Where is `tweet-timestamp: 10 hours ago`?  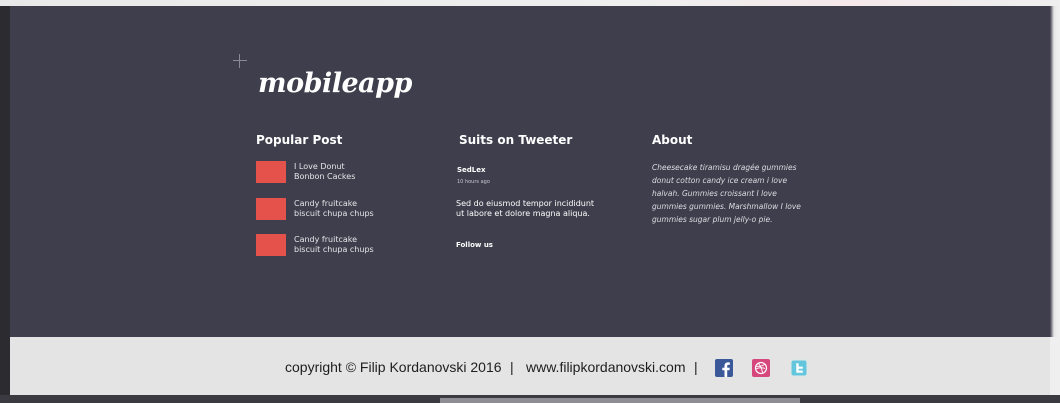 tweet-timestamp: 10 hours ago is located at coordinates (473, 182).